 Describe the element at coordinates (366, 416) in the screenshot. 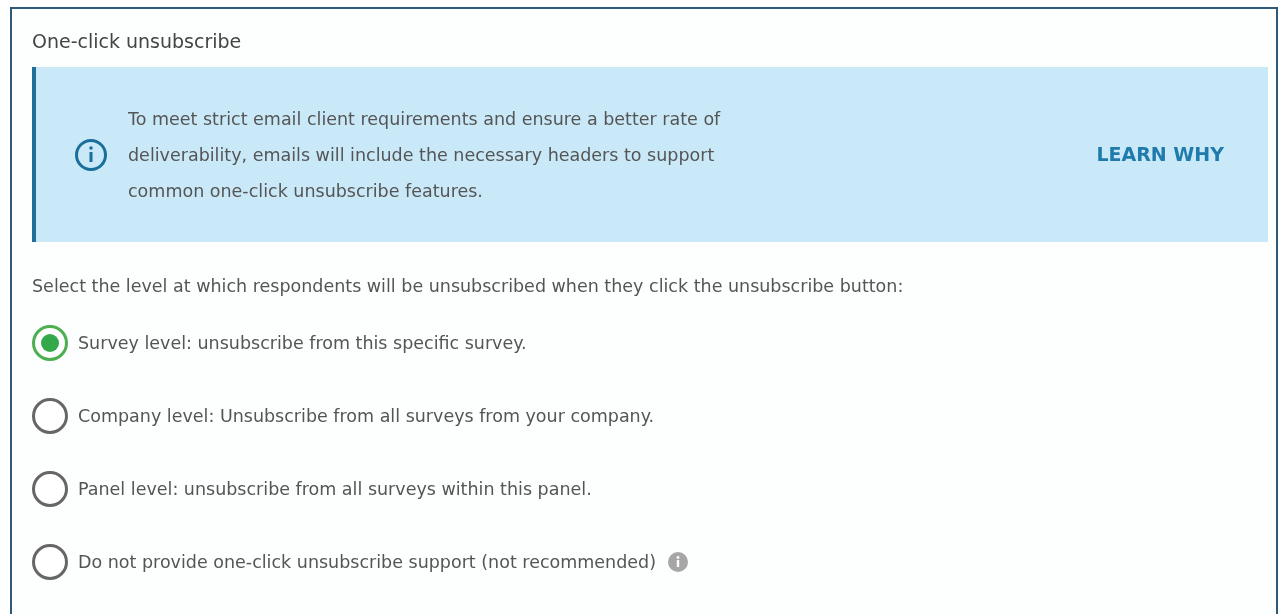

I see `option-label: Company level: Unsubscribe from all surveys from your company.` at that location.